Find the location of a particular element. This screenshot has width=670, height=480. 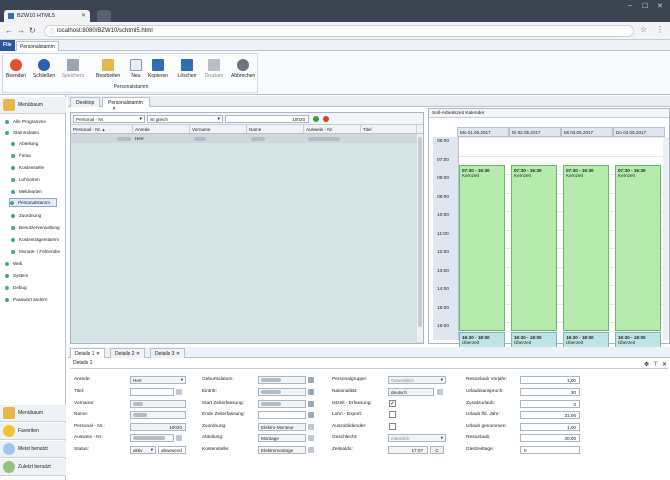

minimize-icon: – is located at coordinates (630, 5).